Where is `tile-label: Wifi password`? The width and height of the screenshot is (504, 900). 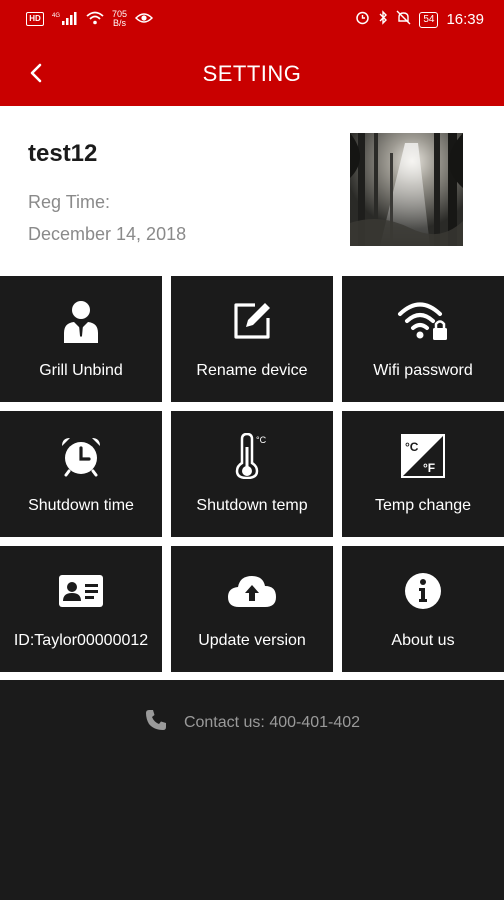
tile-label: Wifi password is located at coordinates (423, 370).